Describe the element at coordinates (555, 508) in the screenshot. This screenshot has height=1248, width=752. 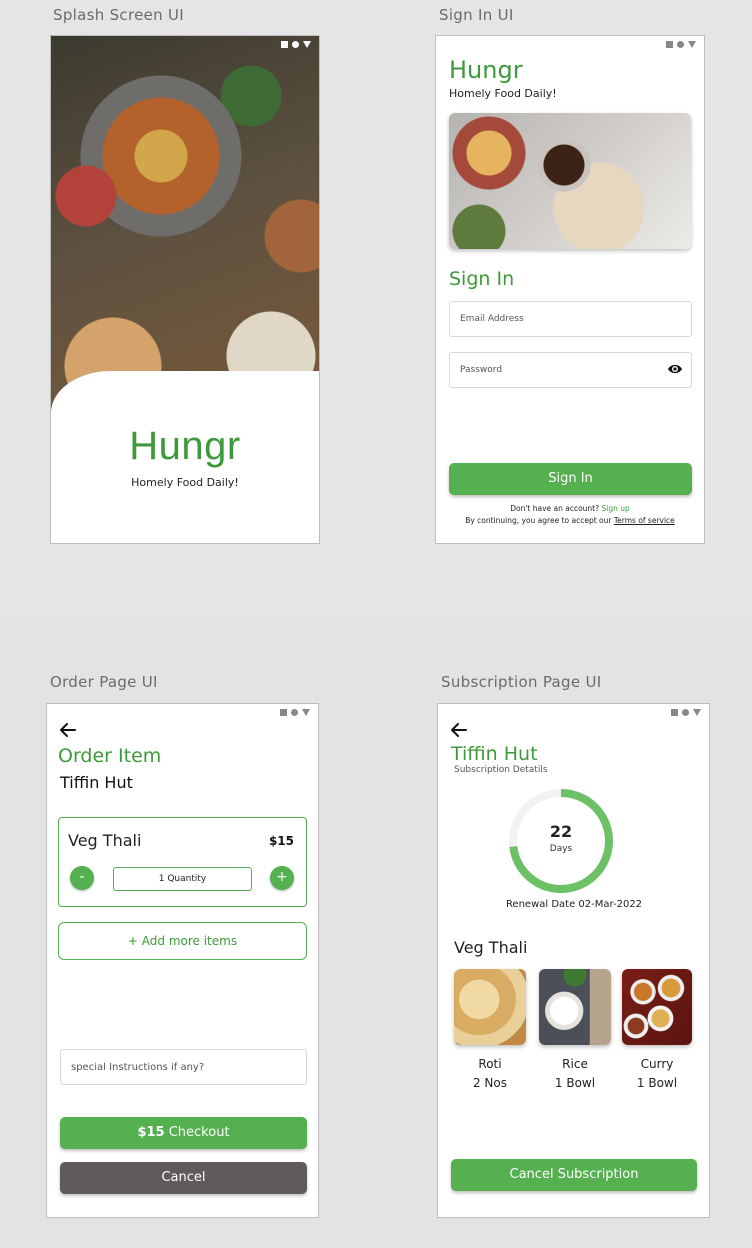
I see `no-account-text: Don't have an account?` at that location.